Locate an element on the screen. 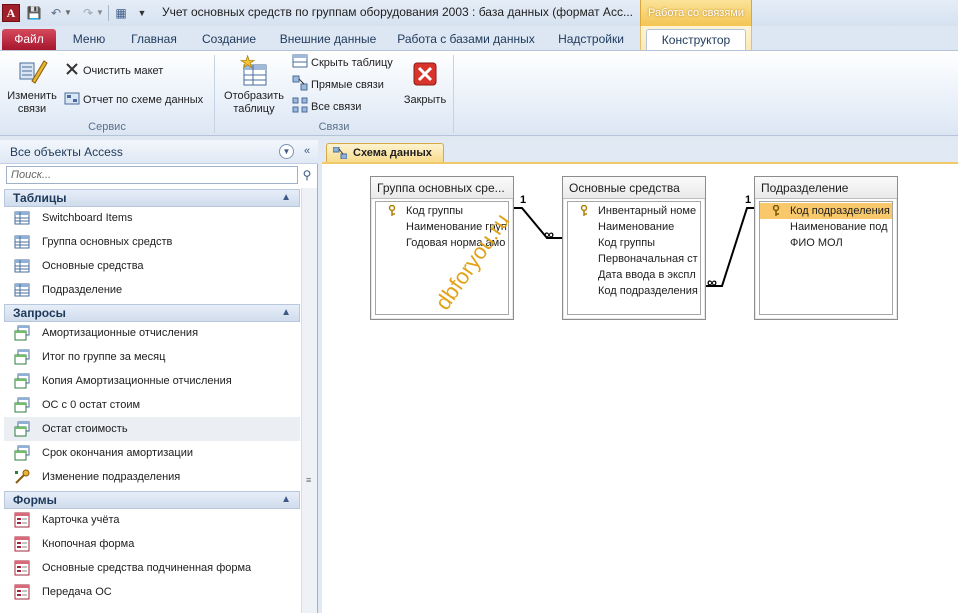  nav-item-table: Группа основных средств is located at coordinates (152, 242).